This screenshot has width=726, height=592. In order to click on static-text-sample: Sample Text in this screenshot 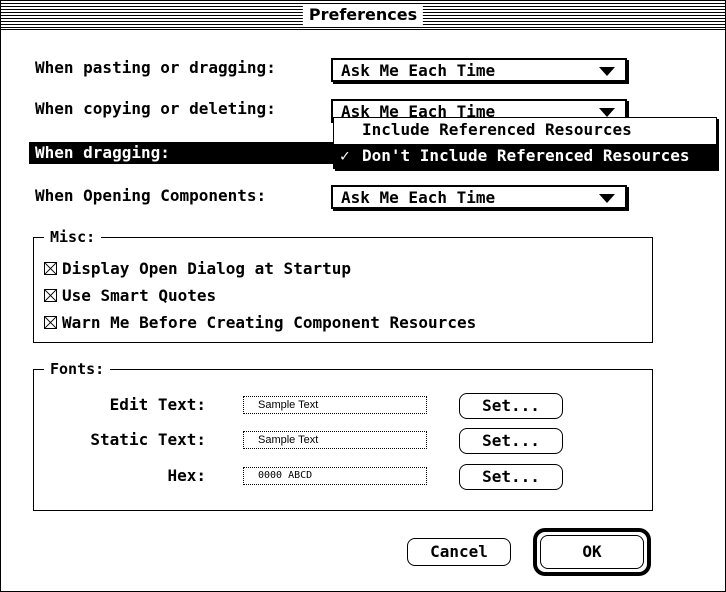, I will do `click(335, 440)`.